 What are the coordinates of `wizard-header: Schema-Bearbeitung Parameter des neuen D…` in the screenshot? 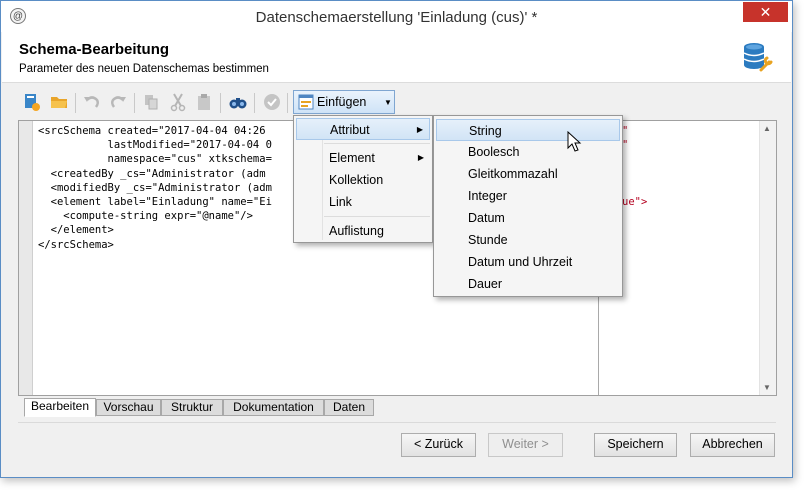 It's located at (396, 57).